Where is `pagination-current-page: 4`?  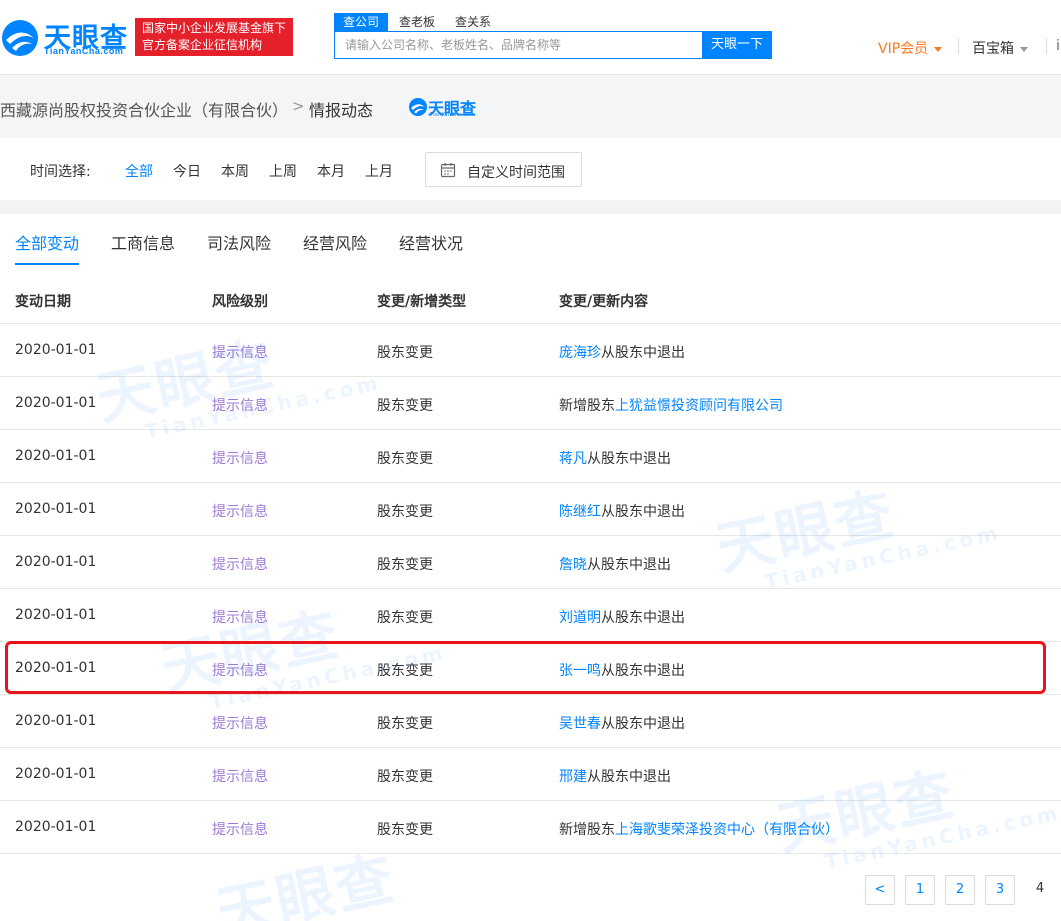
pagination-current-page: 4 is located at coordinates (1040, 890).